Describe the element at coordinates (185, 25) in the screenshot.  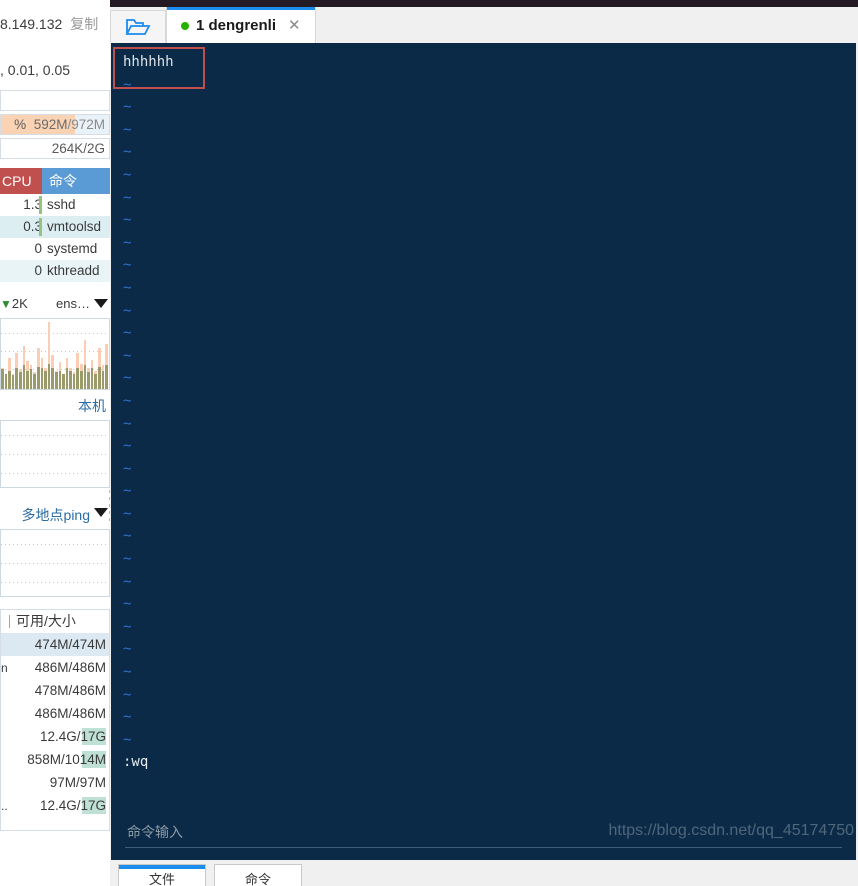
I see `tab-status-dot-icon` at that location.